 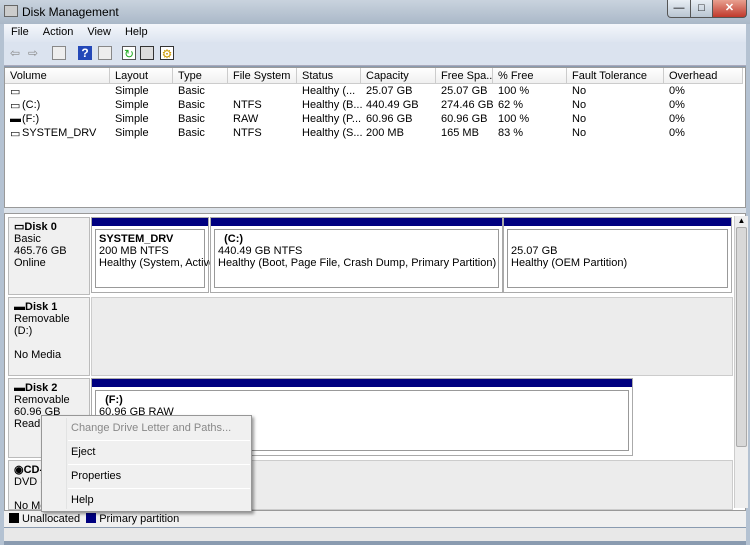 What do you see at coordinates (136, 31) in the screenshot?
I see `menu-help: Help` at bounding box center [136, 31].